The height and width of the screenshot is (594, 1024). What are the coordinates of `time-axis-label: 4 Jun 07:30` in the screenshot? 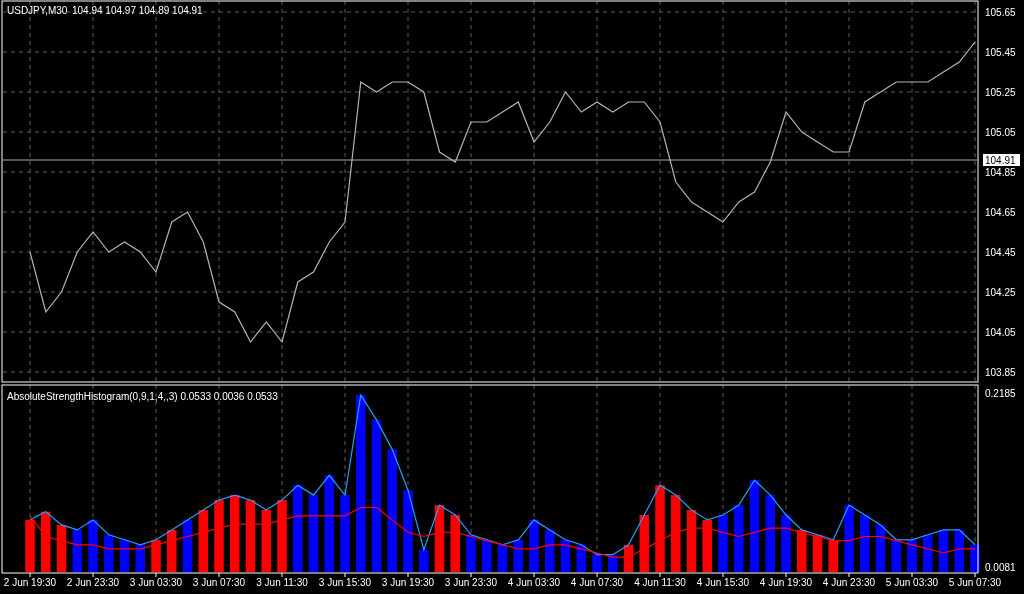 It's located at (597, 582).